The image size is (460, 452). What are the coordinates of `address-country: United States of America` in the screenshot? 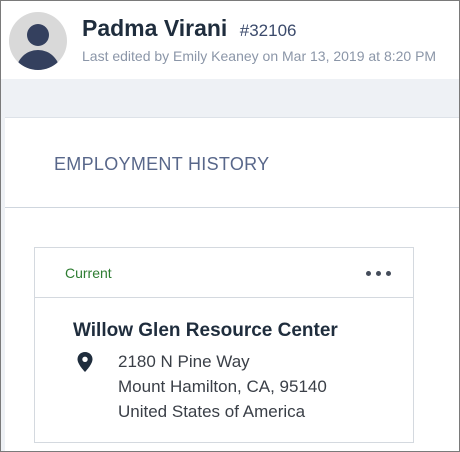 It's located at (212, 411).